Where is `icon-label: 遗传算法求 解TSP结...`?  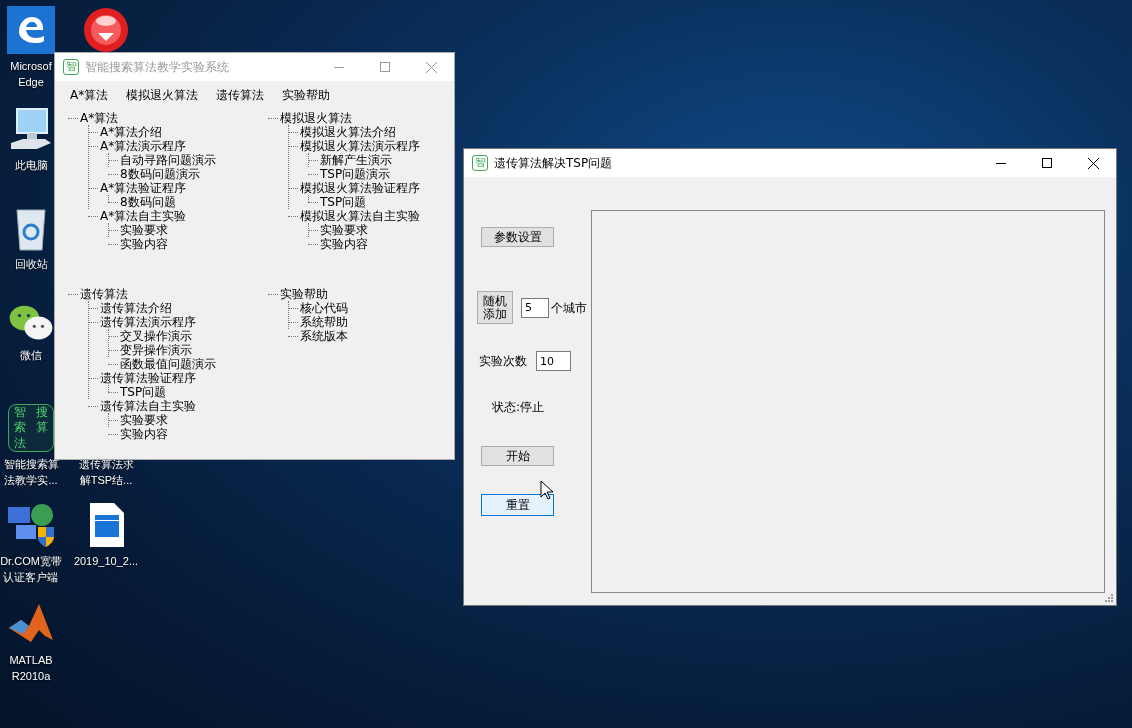
icon-label: 遗传算法求 解TSP结... is located at coordinates (106, 472).